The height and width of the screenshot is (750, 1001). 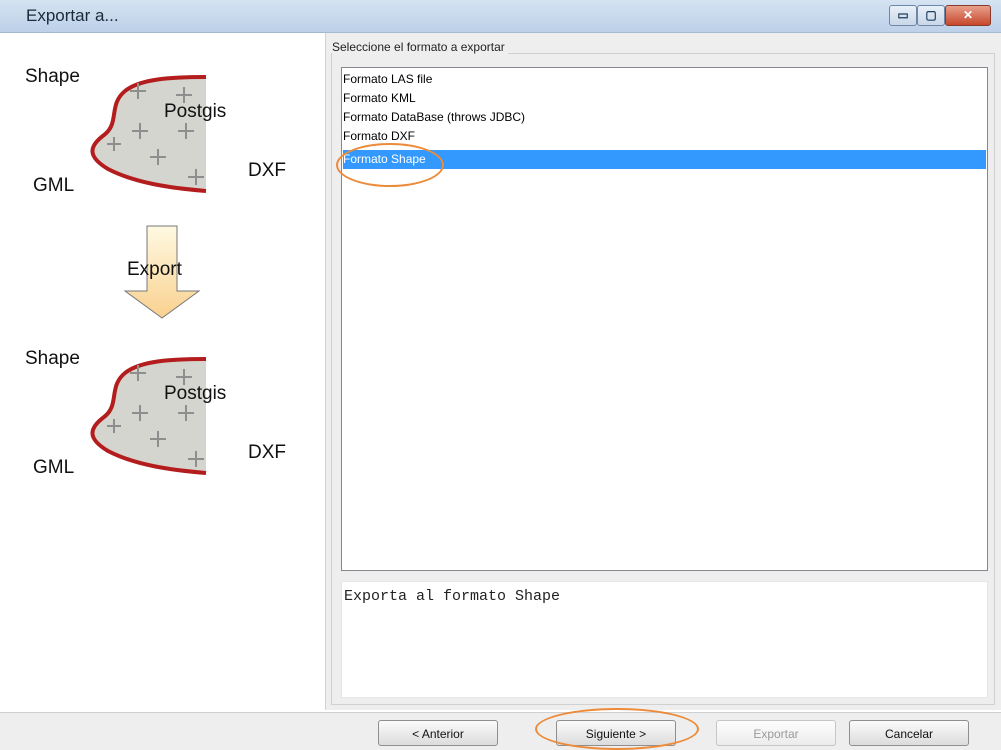 I want to click on label-dxf-bottom: DXF, so click(x=267, y=452).